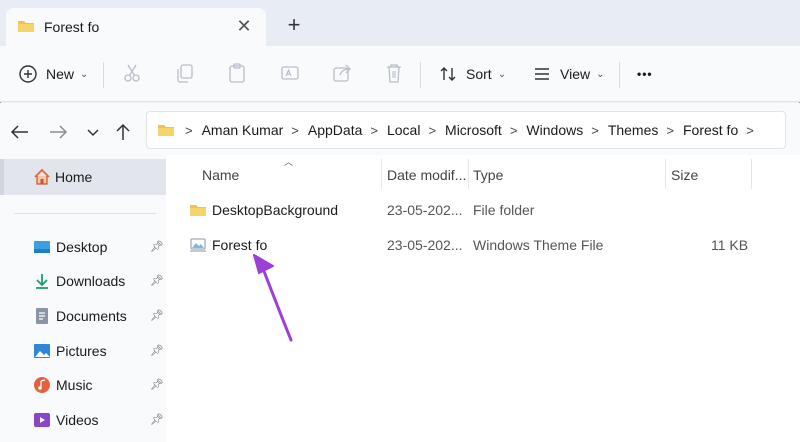  Describe the element at coordinates (289, 162) in the screenshot. I see `sort-ascending-icon: ︿` at that location.